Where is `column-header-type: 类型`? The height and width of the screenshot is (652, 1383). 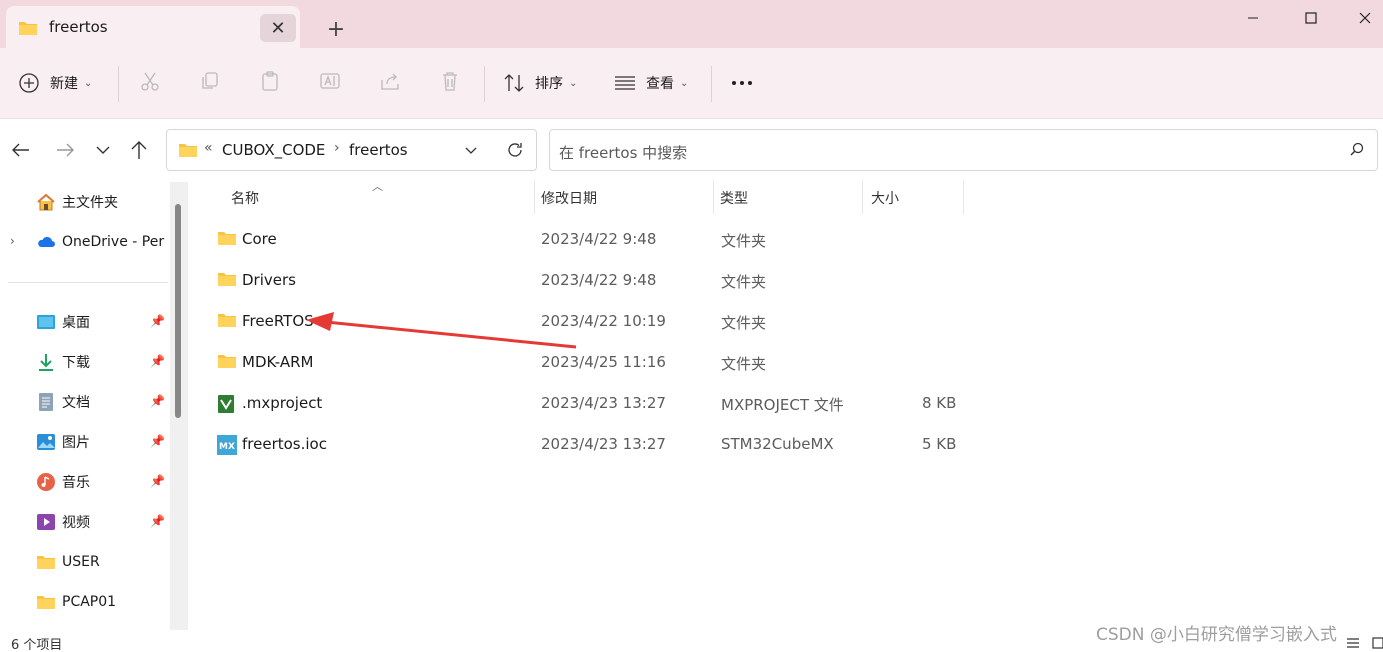 column-header-type: 类型 is located at coordinates (734, 198).